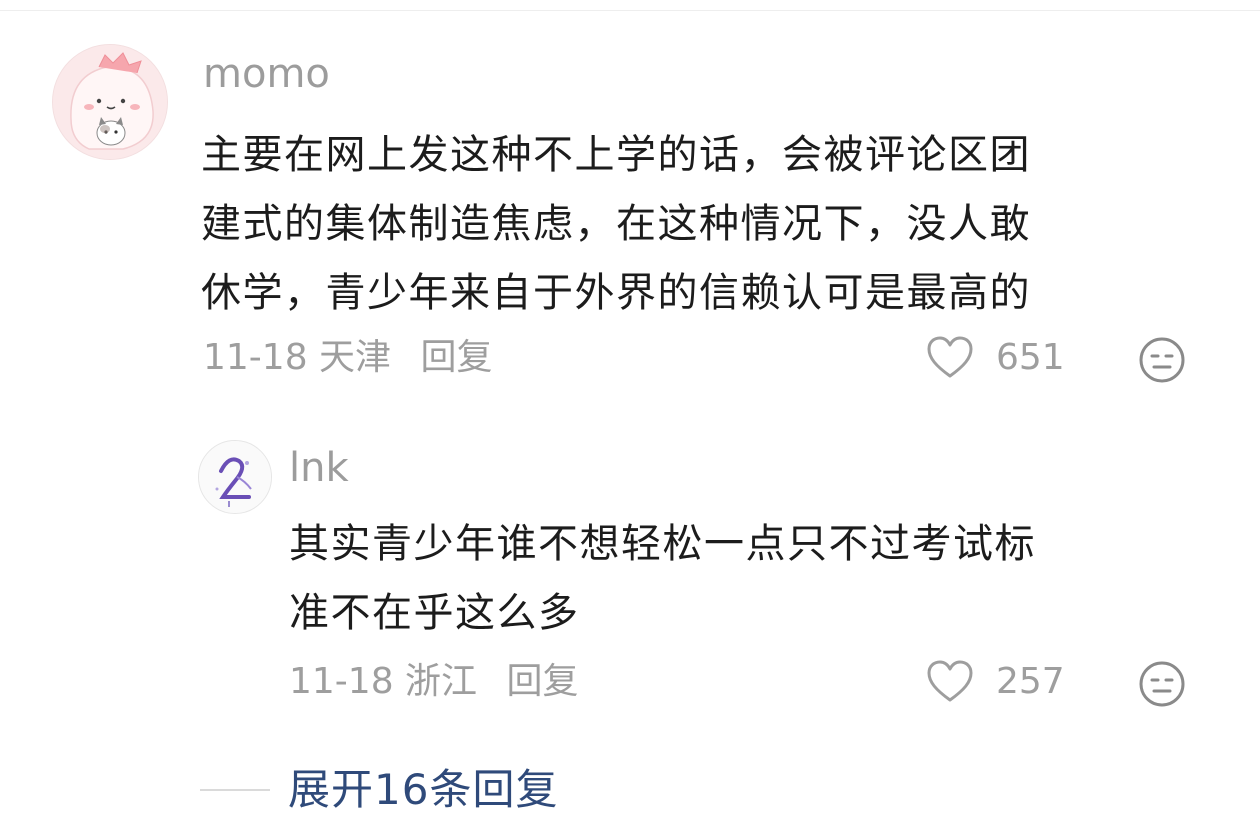 The image size is (1260, 838). What do you see at coordinates (297, 357) in the screenshot?
I see `date-location: 11-18 天津` at bounding box center [297, 357].